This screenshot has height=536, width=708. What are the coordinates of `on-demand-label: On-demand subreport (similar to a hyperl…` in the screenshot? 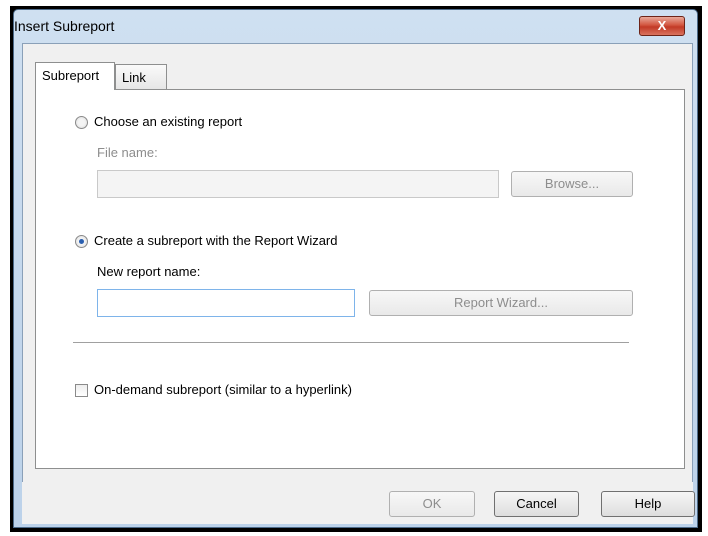 It's located at (223, 389).